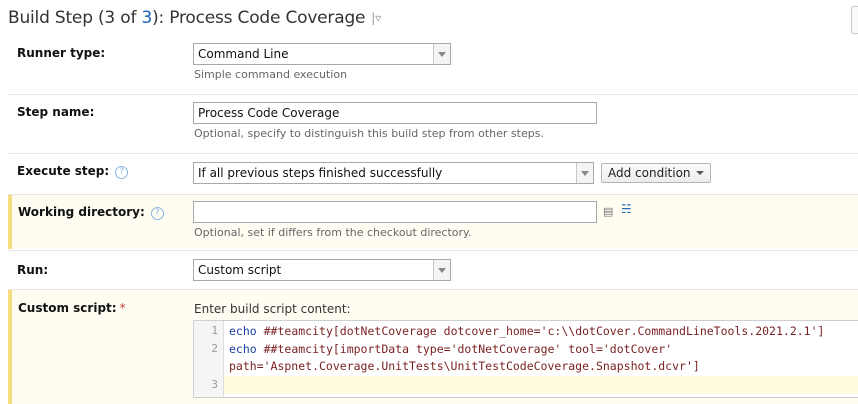  Describe the element at coordinates (67, 308) in the screenshot. I see `custom-script-label-text: Custom script:` at that location.